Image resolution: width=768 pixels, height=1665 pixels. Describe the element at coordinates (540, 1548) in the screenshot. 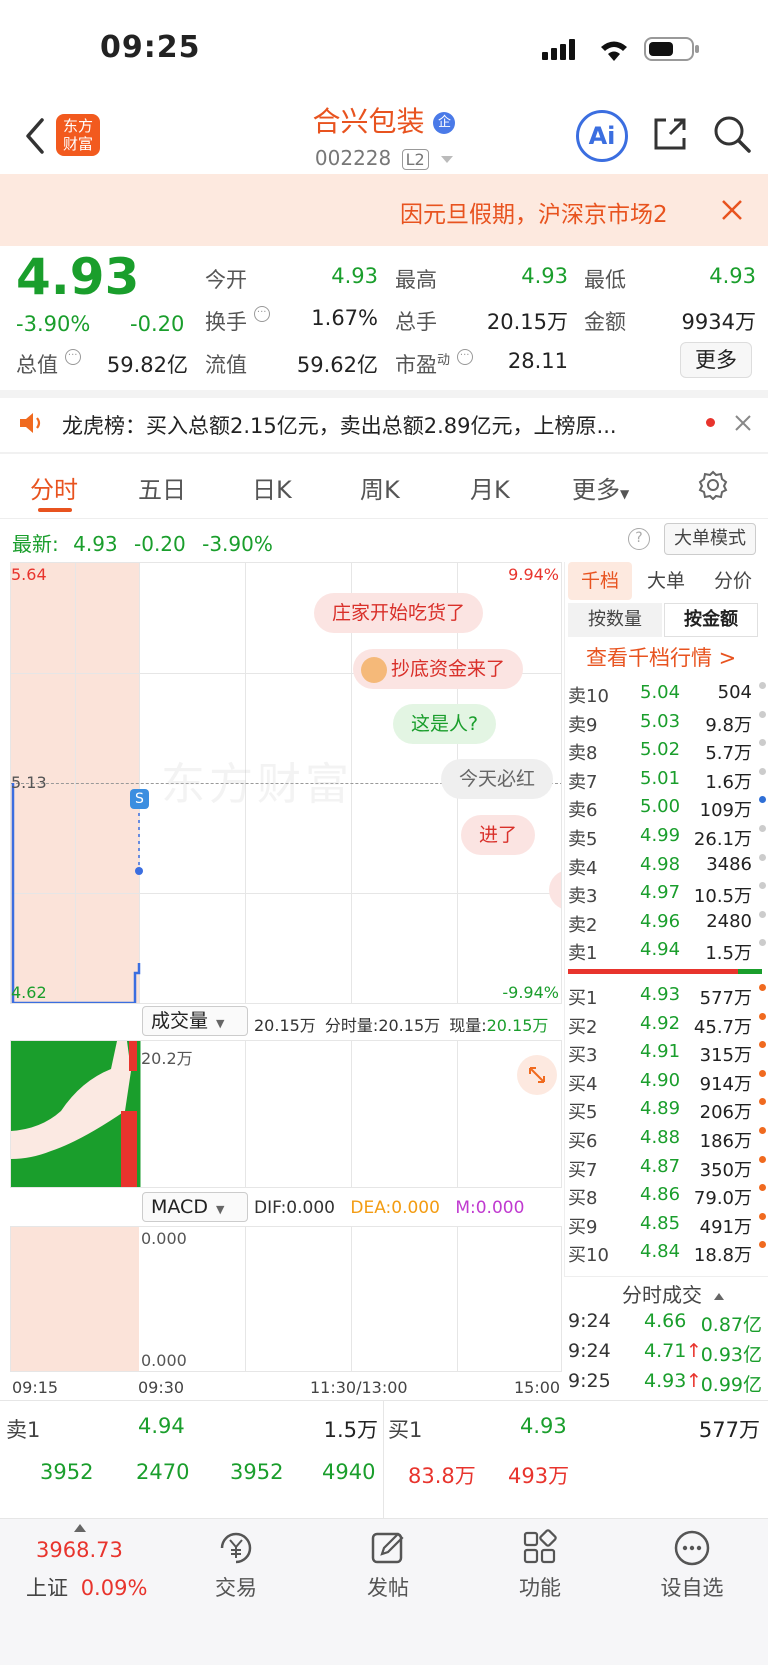

I see `functions-icon` at that location.